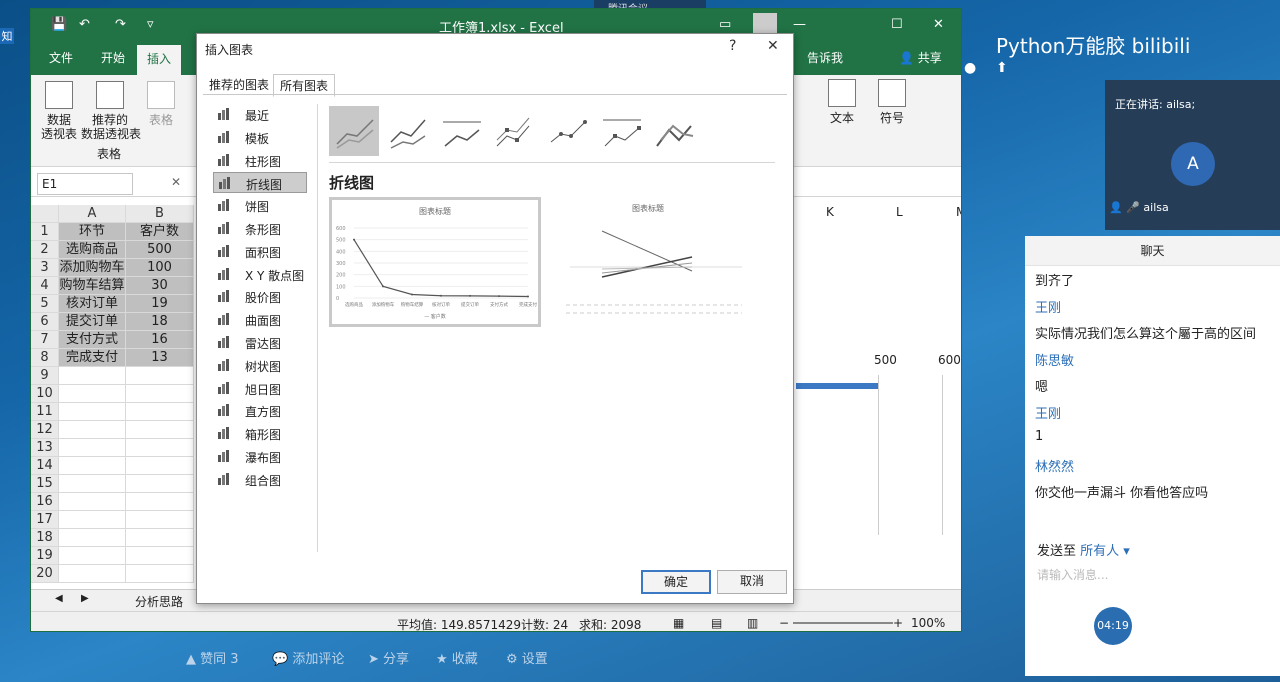  What do you see at coordinates (85, 598) in the screenshot?
I see `next-sheet-icon: ▶` at bounding box center [85, 598].